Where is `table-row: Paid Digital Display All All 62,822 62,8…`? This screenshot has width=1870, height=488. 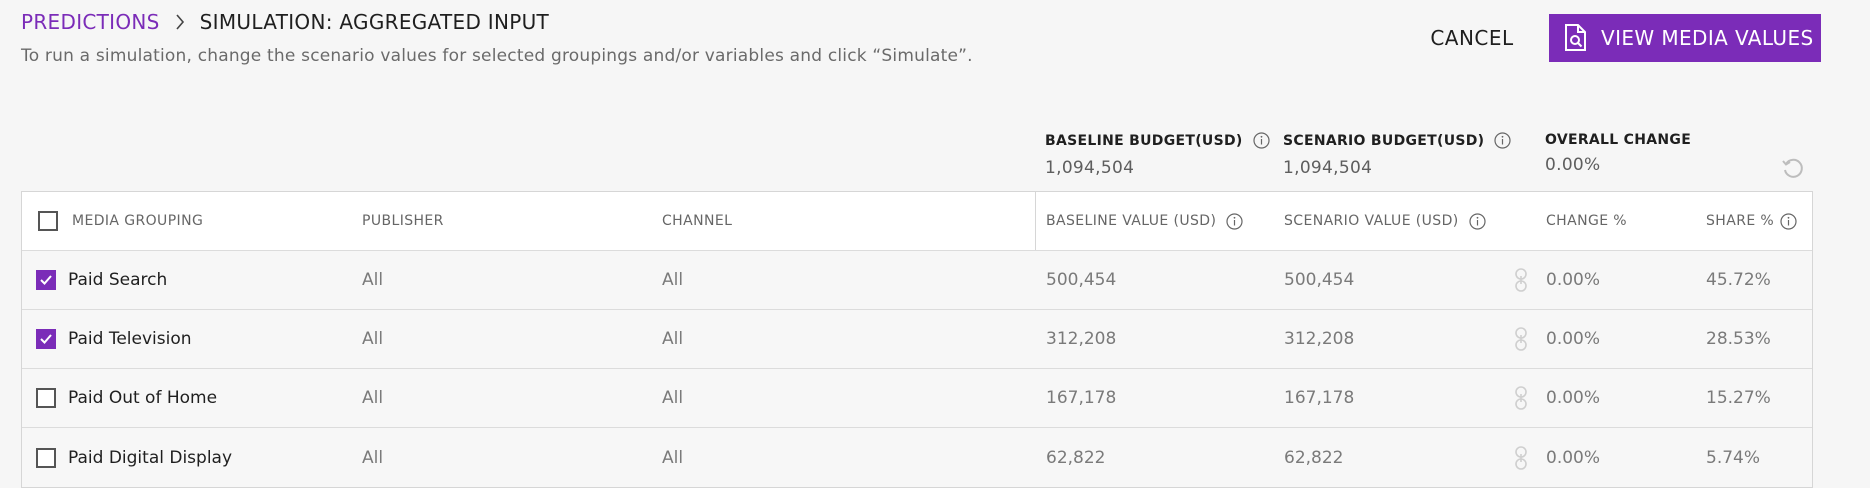
table-row: Paid Digital Display All All 62,822 62,8… is located at coordinates (917, 457).